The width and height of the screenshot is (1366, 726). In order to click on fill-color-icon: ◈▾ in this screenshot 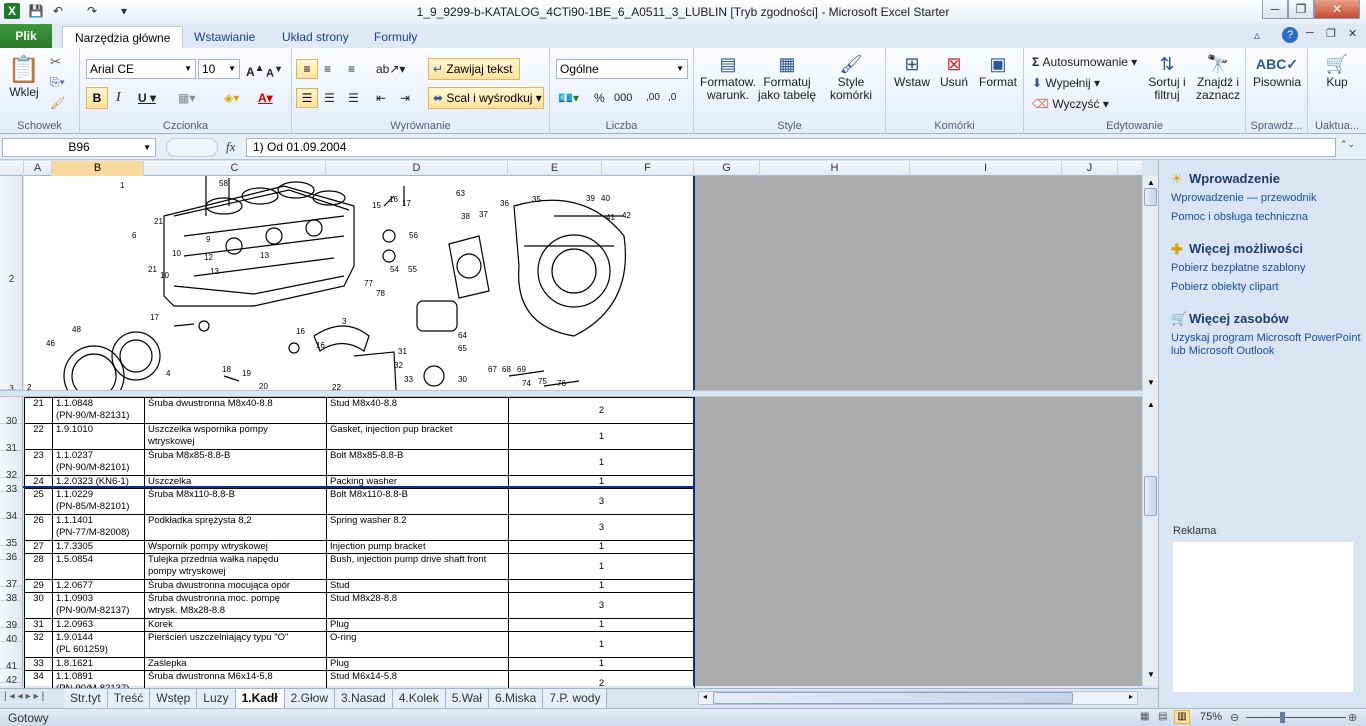, I will do `click(231, 98)`.